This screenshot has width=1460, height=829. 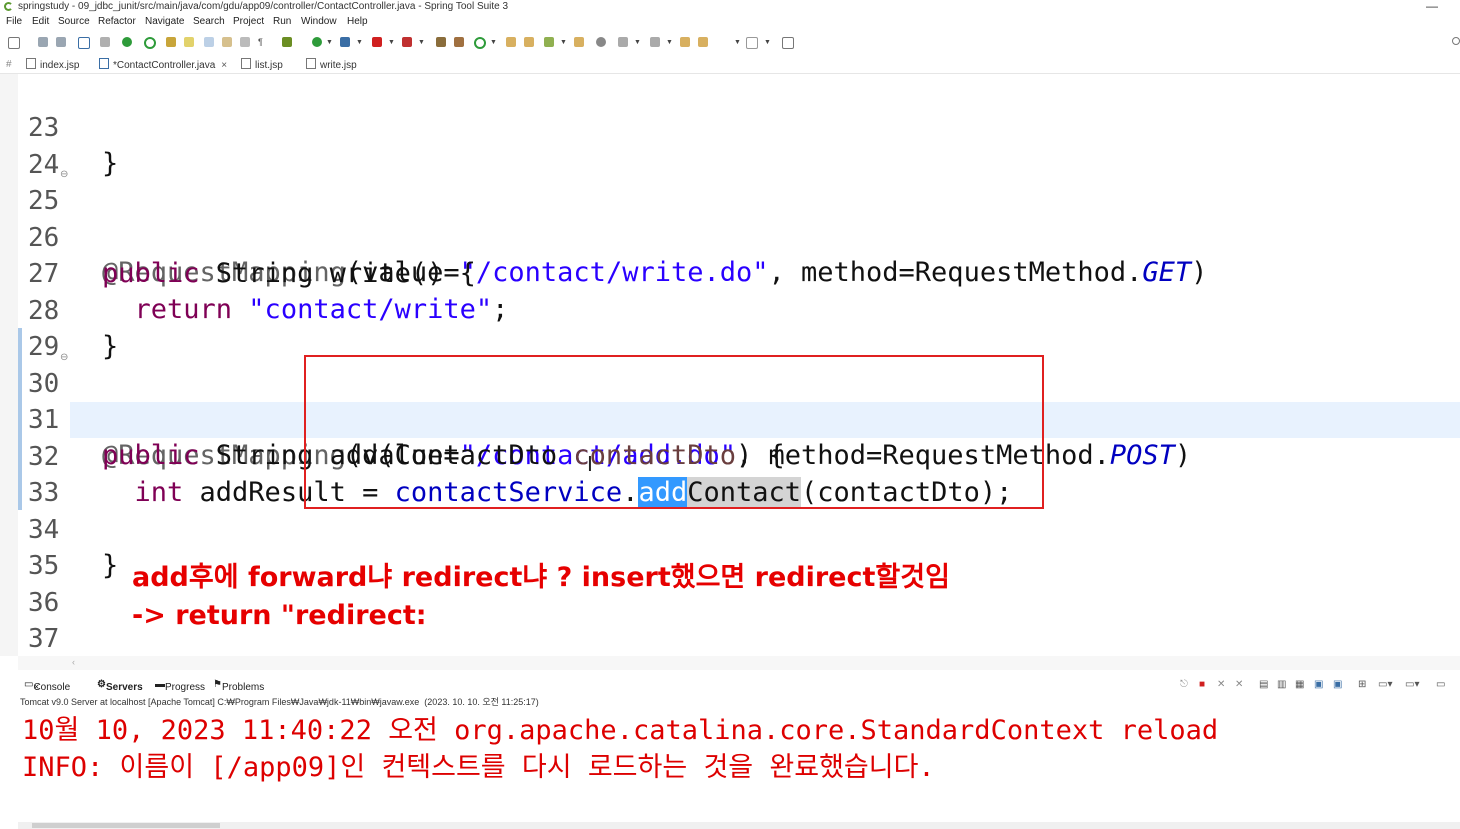 What do you see at coordinates (329, 42) in the screenshot?
I see `run-dropdown-icon: ▼` at bounding box center [329, 42].